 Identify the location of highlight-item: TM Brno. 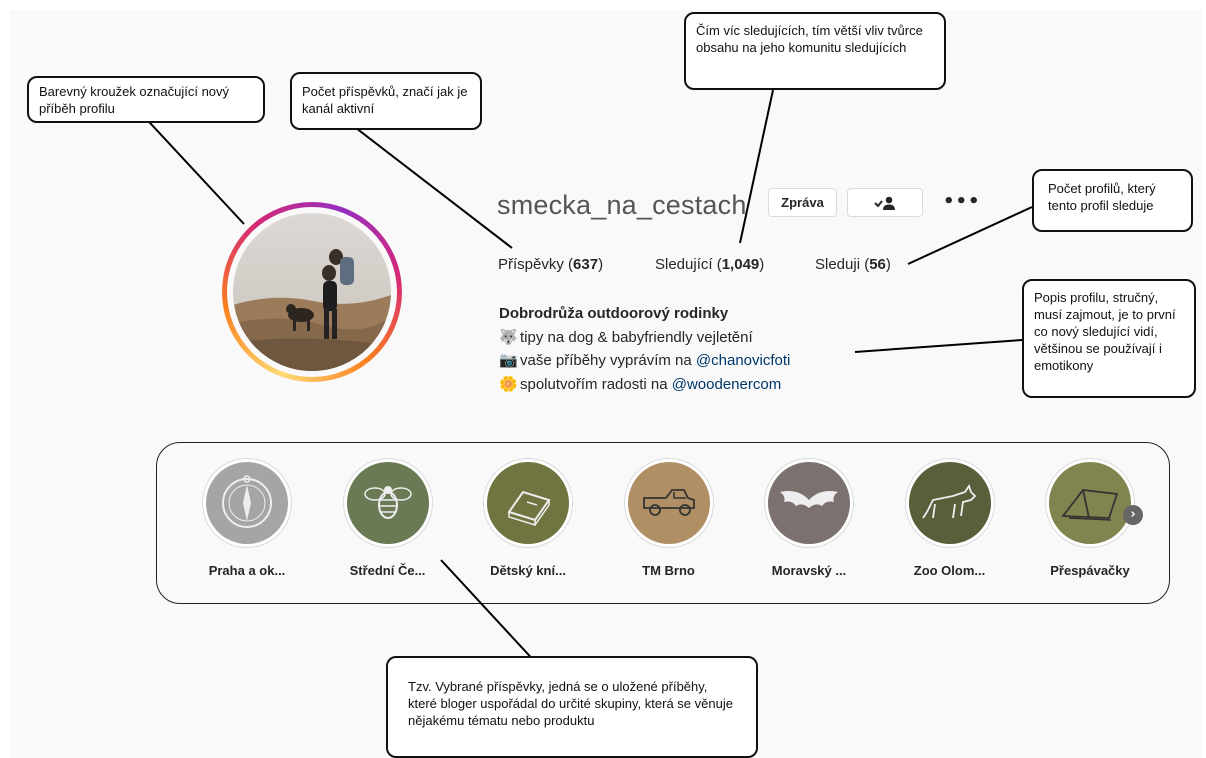
(669, 518).